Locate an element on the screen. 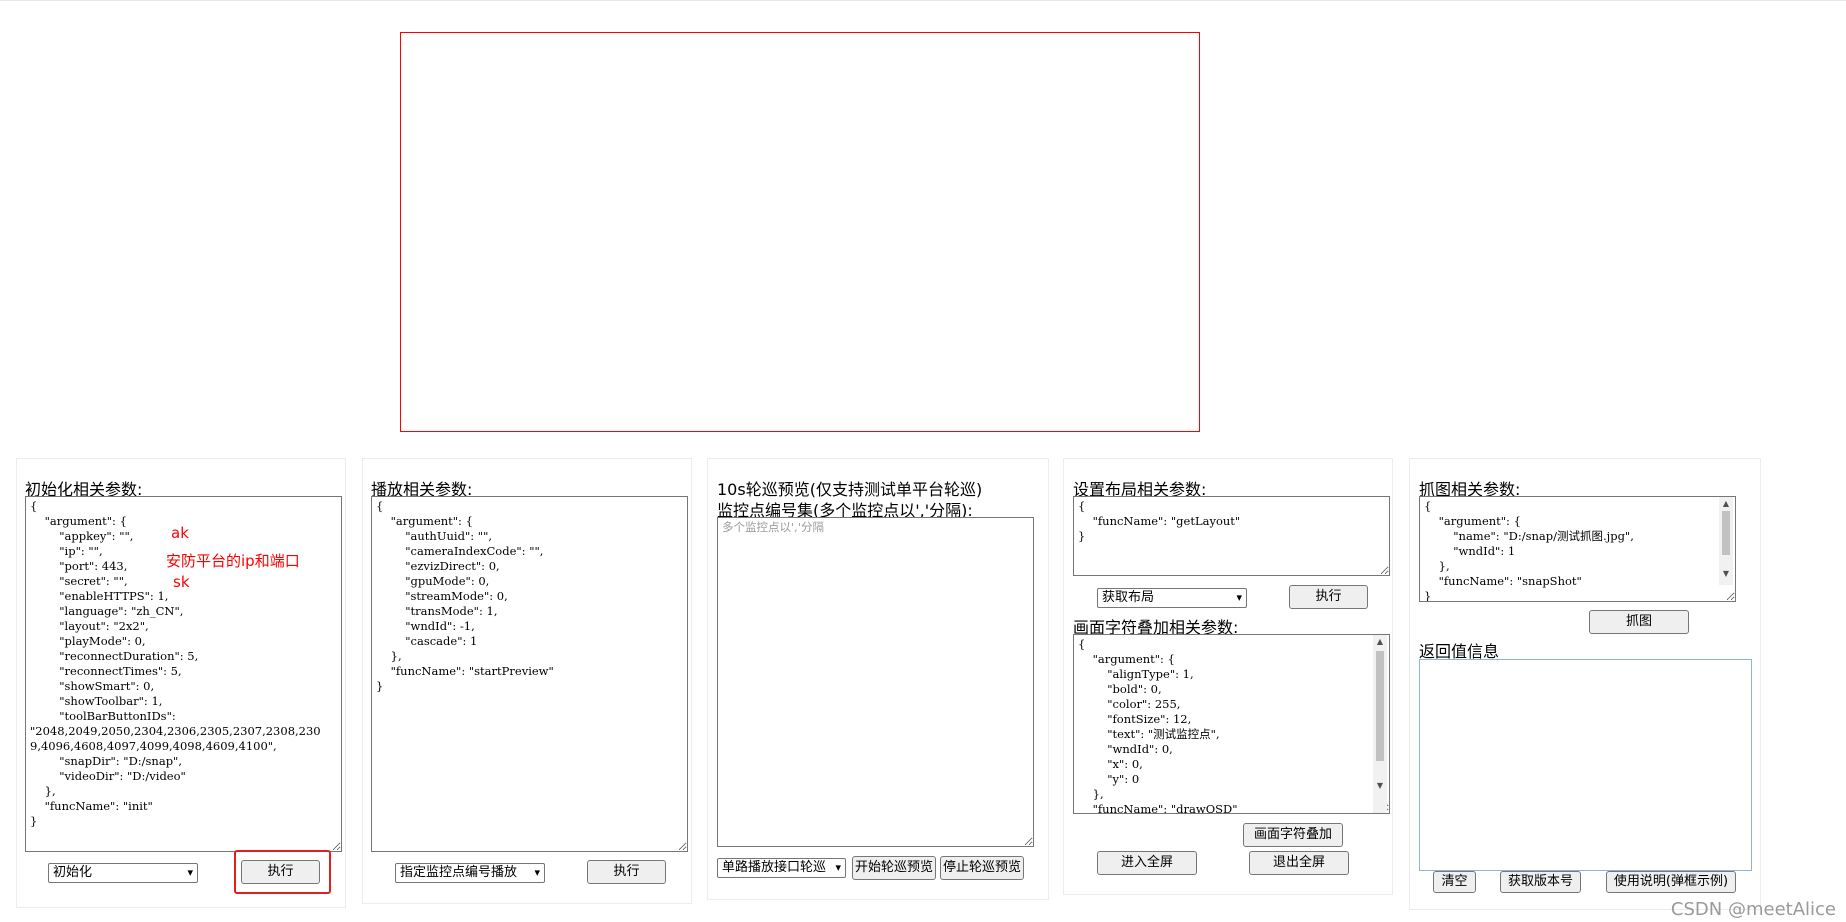 The width and height of the screenshot is (1846, 922). play-select-value: 指定监控点编号播放 is located at coordinates (459, 872).